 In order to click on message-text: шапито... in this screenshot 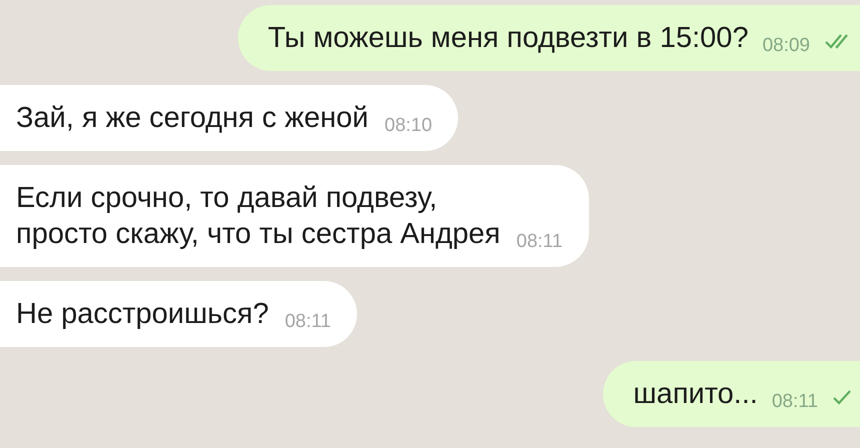, I will do `click(695, 394)`.